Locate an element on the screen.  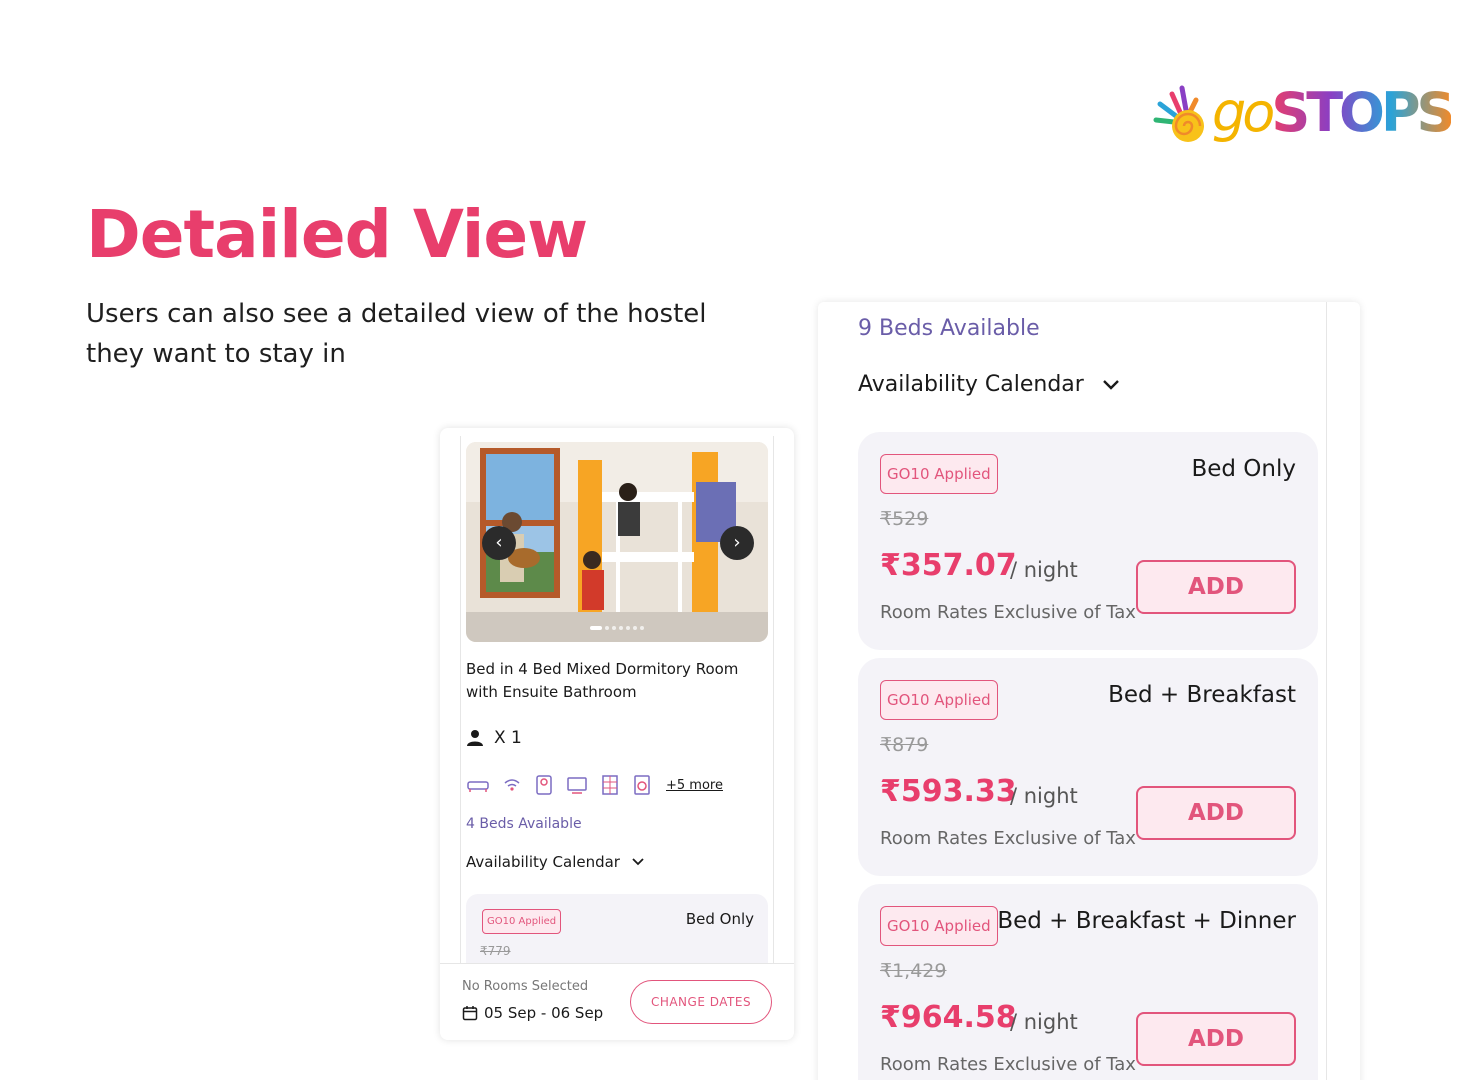
sofa-icon is located at coordinates (478, 786).